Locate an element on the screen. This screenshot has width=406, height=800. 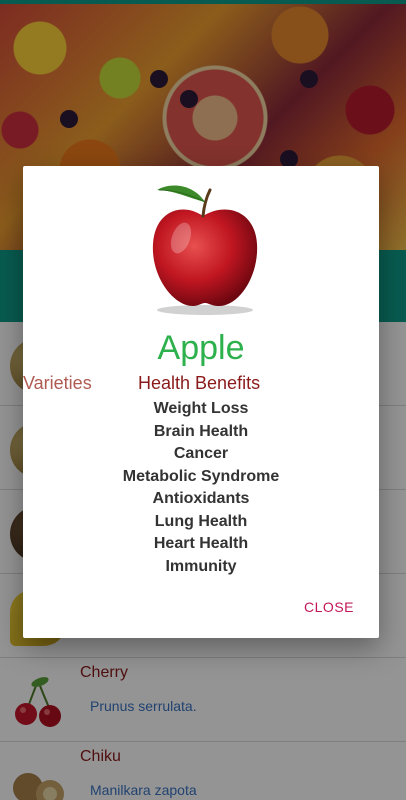
close-button: CLOSE is located at coordinates (329, 607).